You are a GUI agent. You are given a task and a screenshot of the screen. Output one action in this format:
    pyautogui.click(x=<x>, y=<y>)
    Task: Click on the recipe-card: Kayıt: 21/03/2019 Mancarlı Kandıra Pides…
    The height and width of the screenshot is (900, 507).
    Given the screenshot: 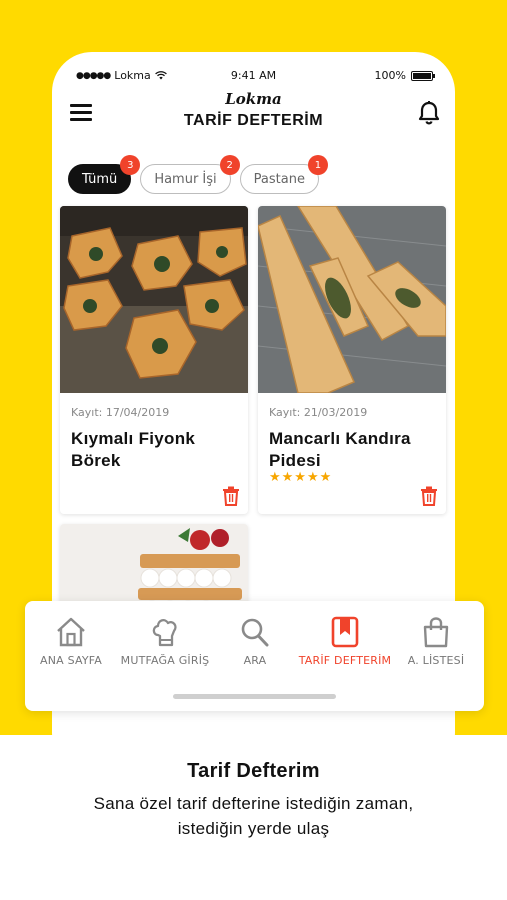 What is the action you would take?
    pyautogui.click(x=352, y=360)
    